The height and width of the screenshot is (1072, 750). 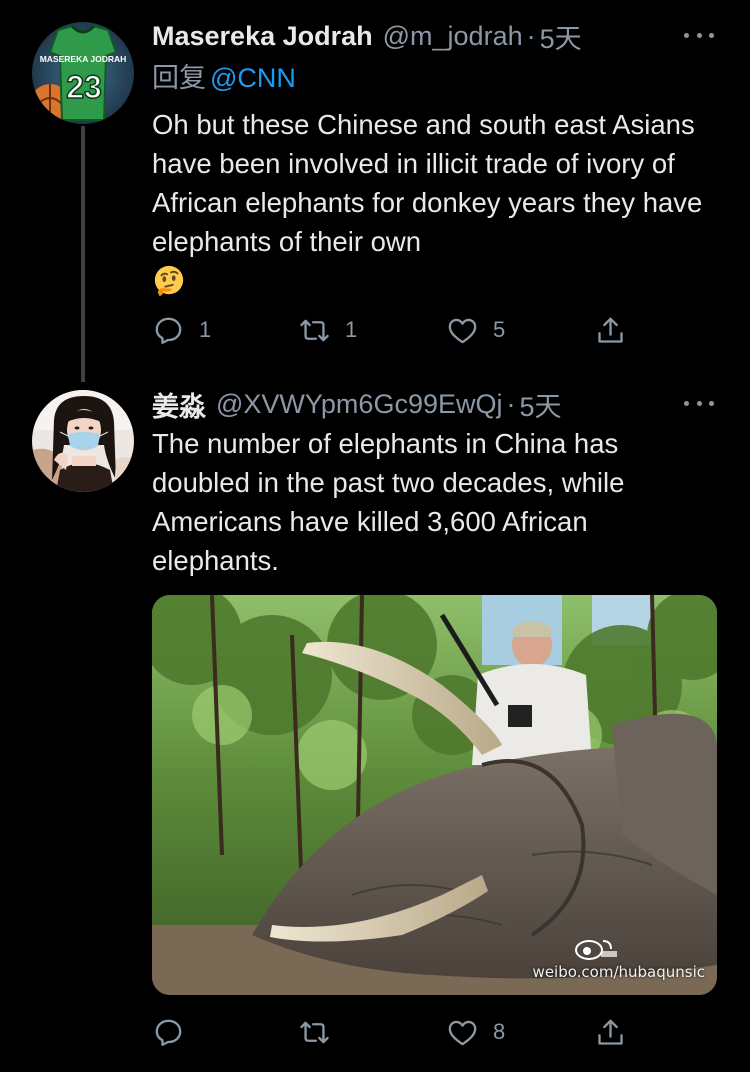 I want to click on thread-line, so click(x=83, y=254).